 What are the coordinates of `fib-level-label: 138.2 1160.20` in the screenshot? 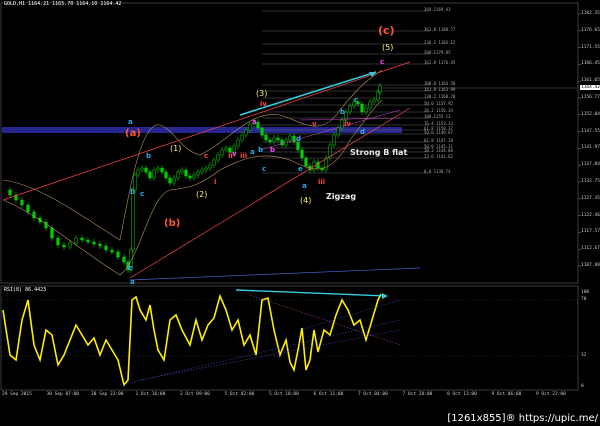 It's located at (440, 96).